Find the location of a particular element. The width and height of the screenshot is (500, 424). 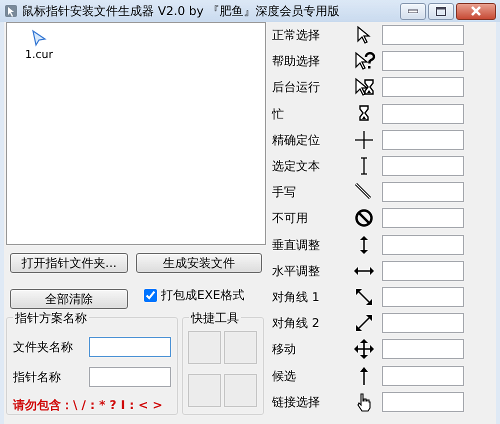

group-title: 指针方案名称 is located at coordinates (51, 318).